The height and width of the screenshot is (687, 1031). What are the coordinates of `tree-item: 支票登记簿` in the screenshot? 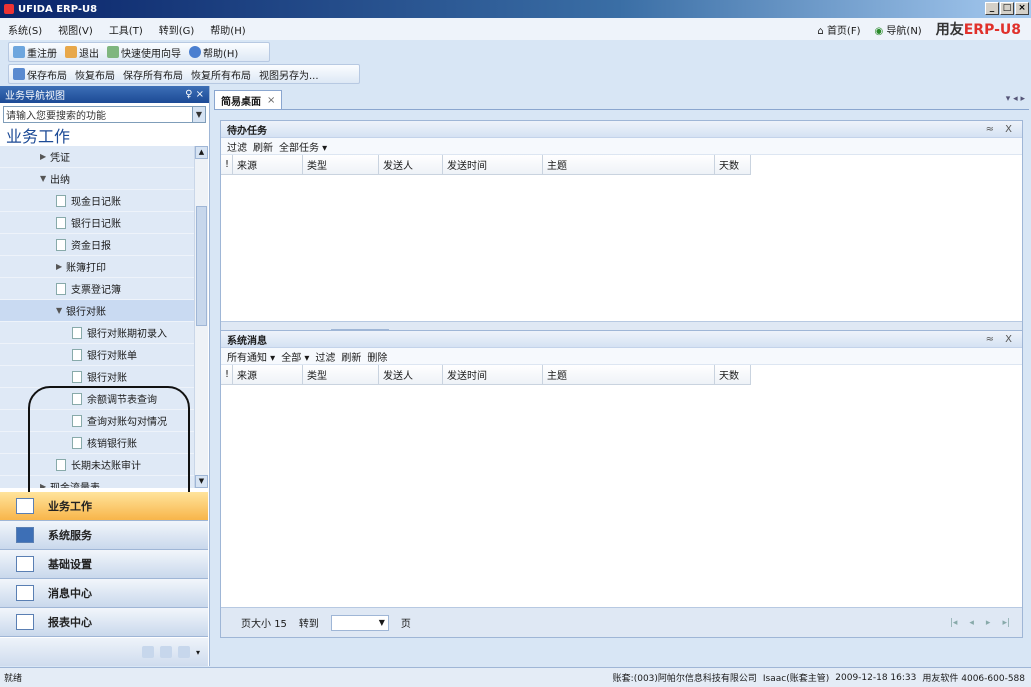 It's located at (97, 289).